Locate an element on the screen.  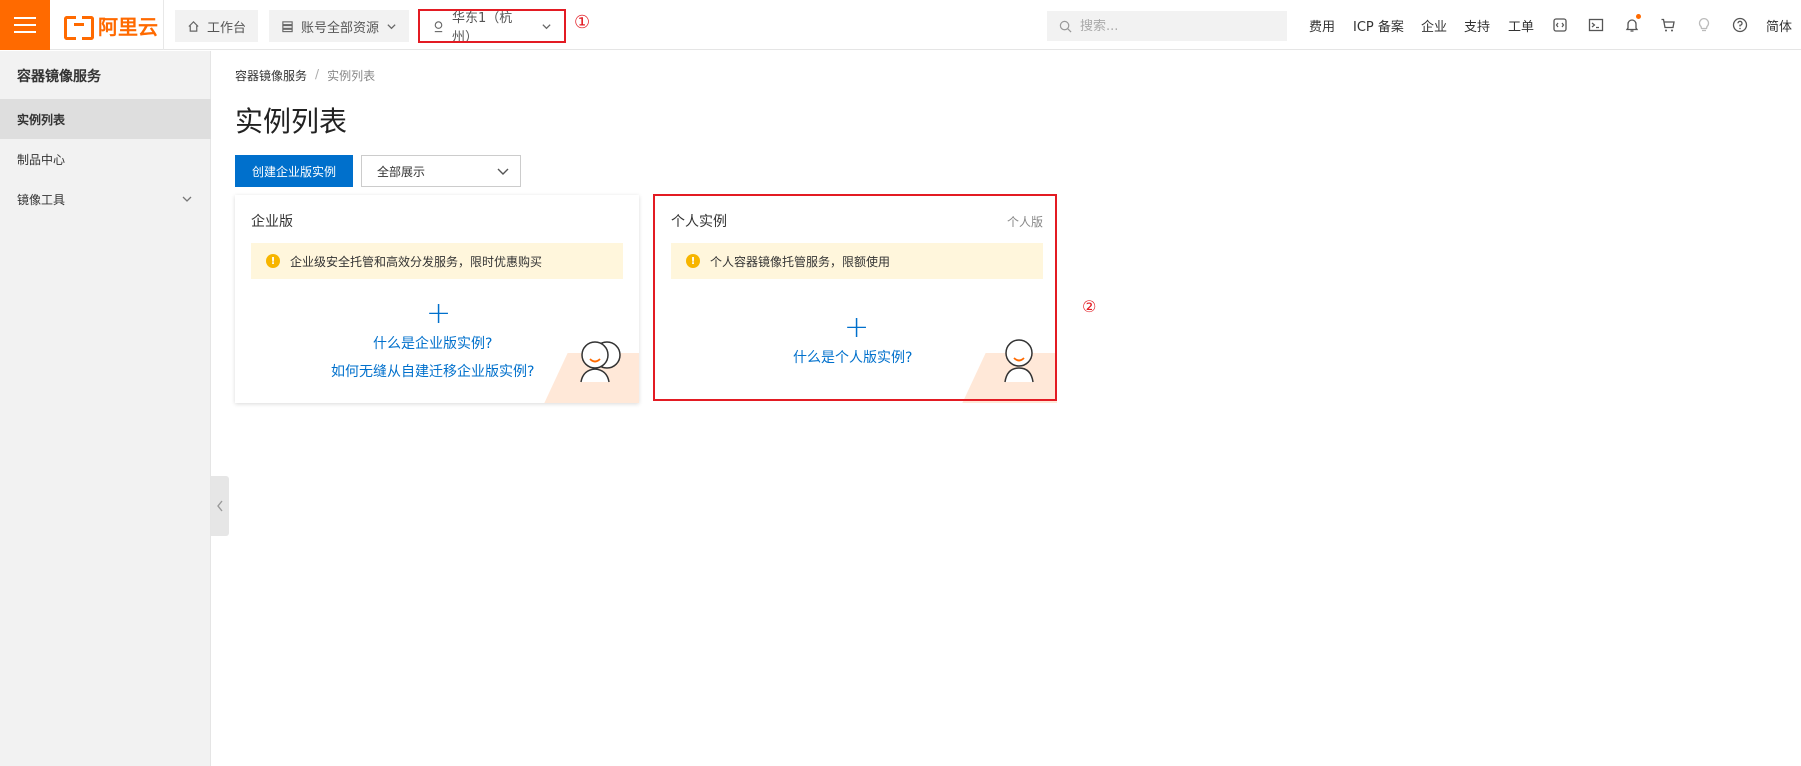
annotation-box-region is located at coordinates (492, 26).